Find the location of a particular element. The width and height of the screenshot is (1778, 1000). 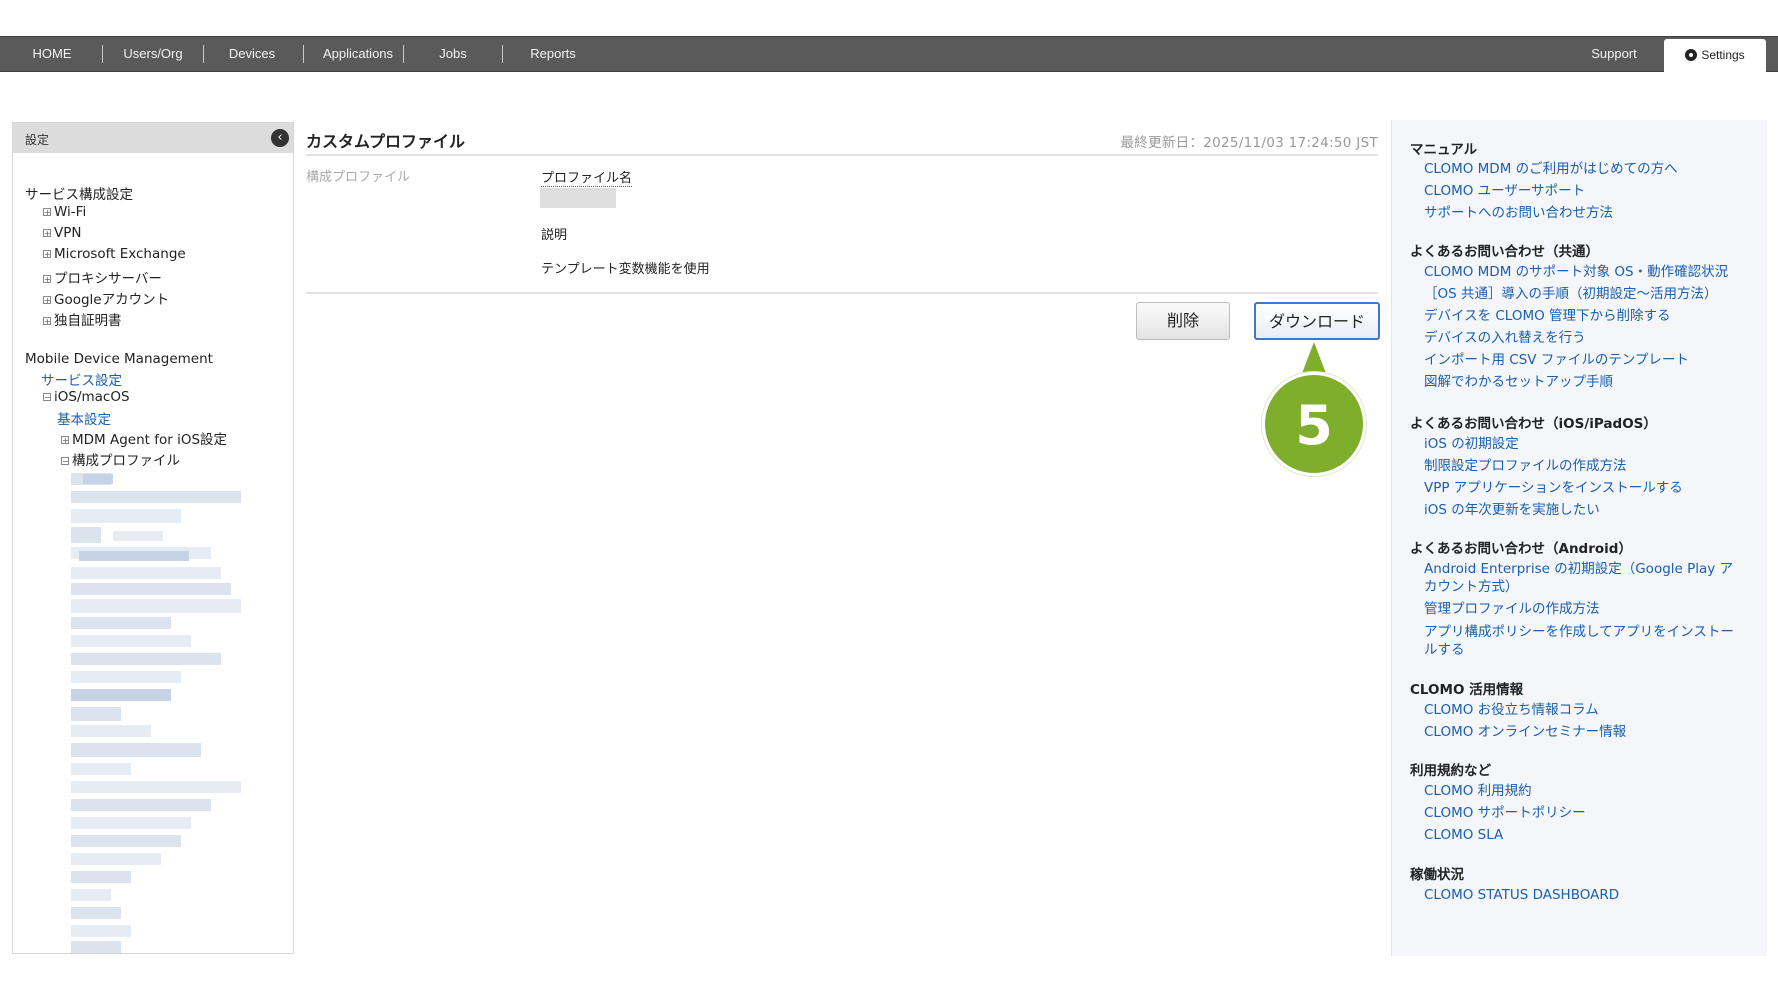

help-heading-faq-common: よくあるお問い合わせ（共通） is located at coordinates (1504, 252).